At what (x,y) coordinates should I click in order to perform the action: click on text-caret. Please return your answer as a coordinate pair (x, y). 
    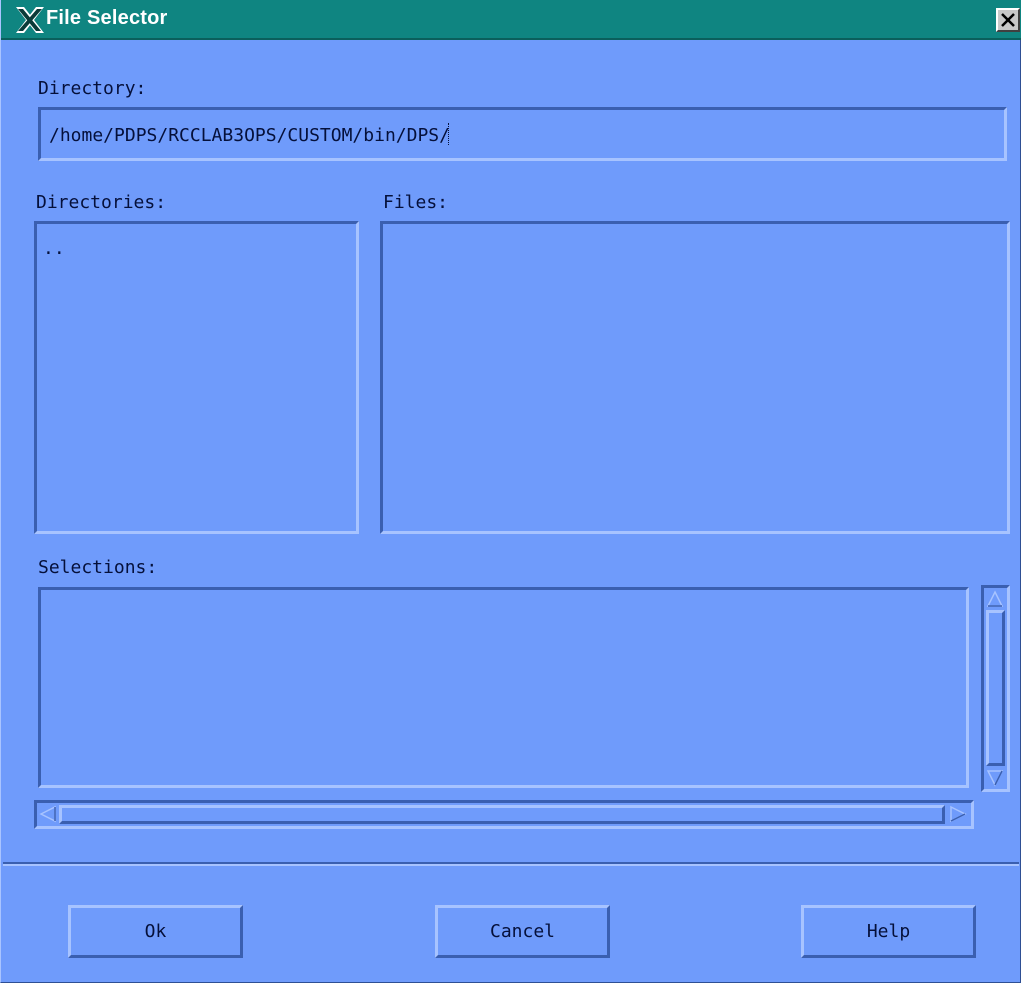
    Looking at the image, I should click on (452, 134).